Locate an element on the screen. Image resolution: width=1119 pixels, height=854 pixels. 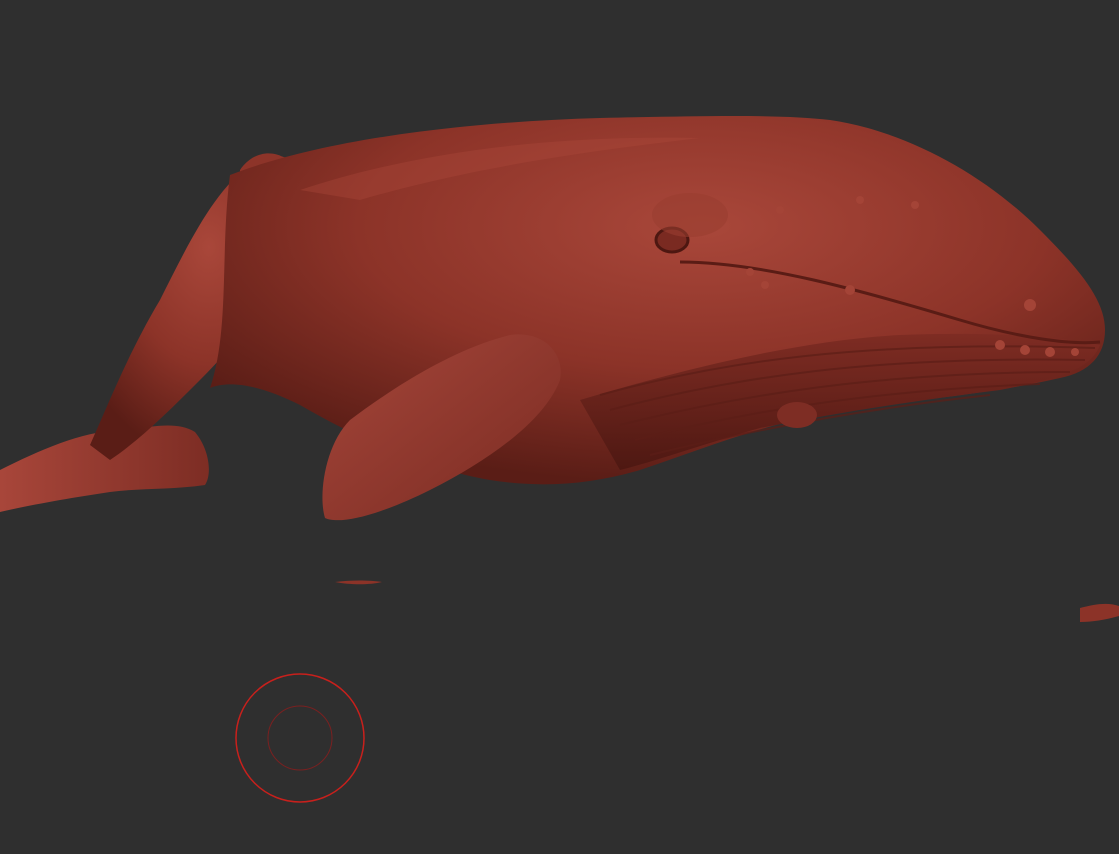
brush-cursor-icon is located at coordinates (300, 738).